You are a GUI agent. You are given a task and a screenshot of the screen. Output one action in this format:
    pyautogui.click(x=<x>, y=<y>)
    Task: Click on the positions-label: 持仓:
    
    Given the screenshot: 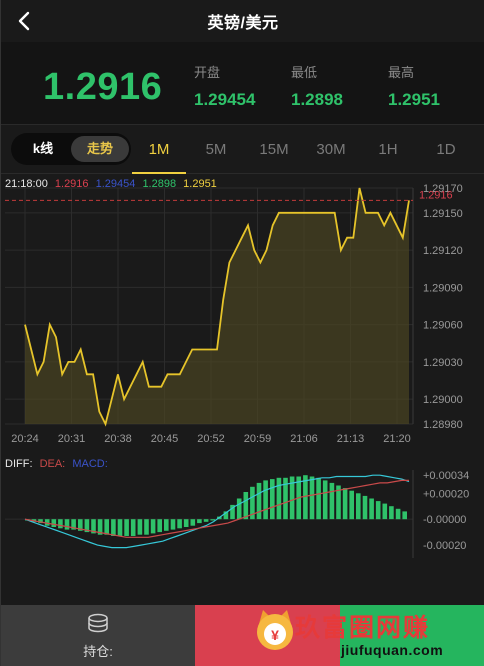 What is the action you would take?
    pyautogui.click(x=98, y=651)
    